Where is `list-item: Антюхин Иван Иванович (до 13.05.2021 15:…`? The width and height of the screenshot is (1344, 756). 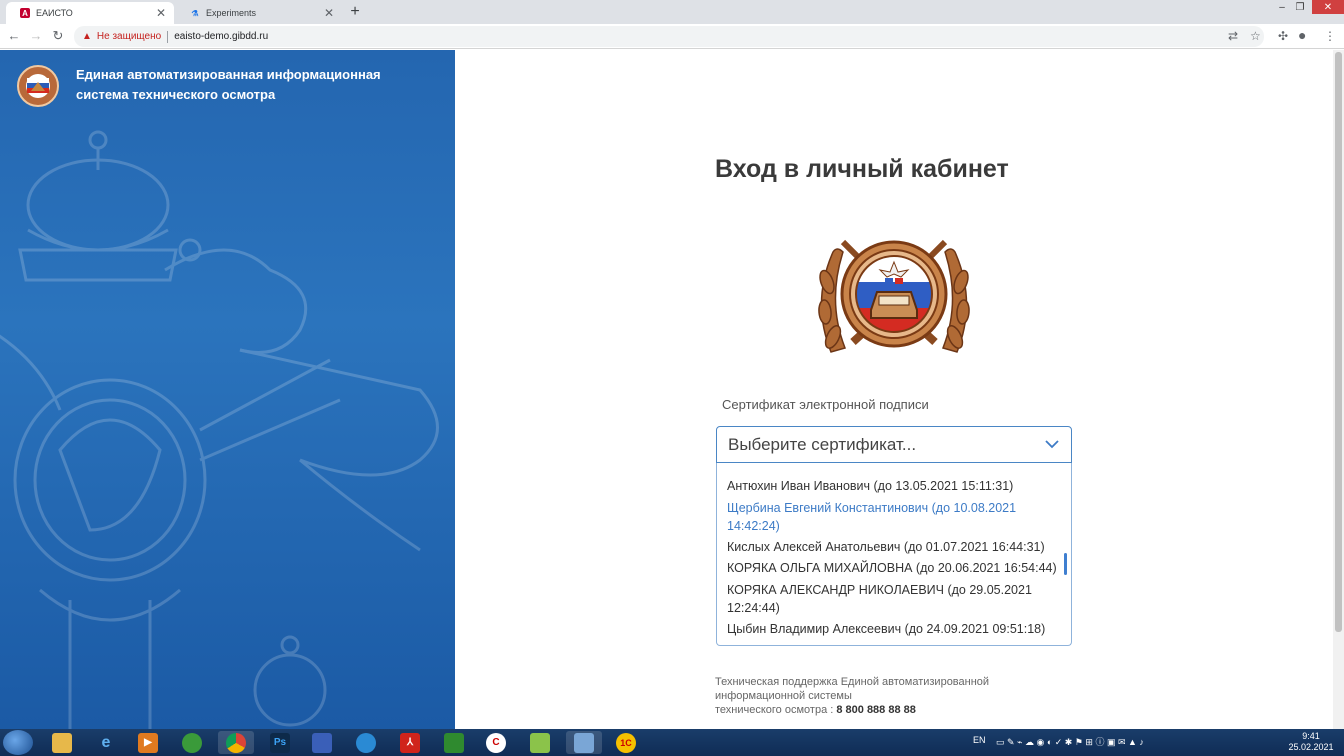
list-item: Антюхин Иван Иванович (до 13.05.2021 15:… is located at coordinates (894, 486).